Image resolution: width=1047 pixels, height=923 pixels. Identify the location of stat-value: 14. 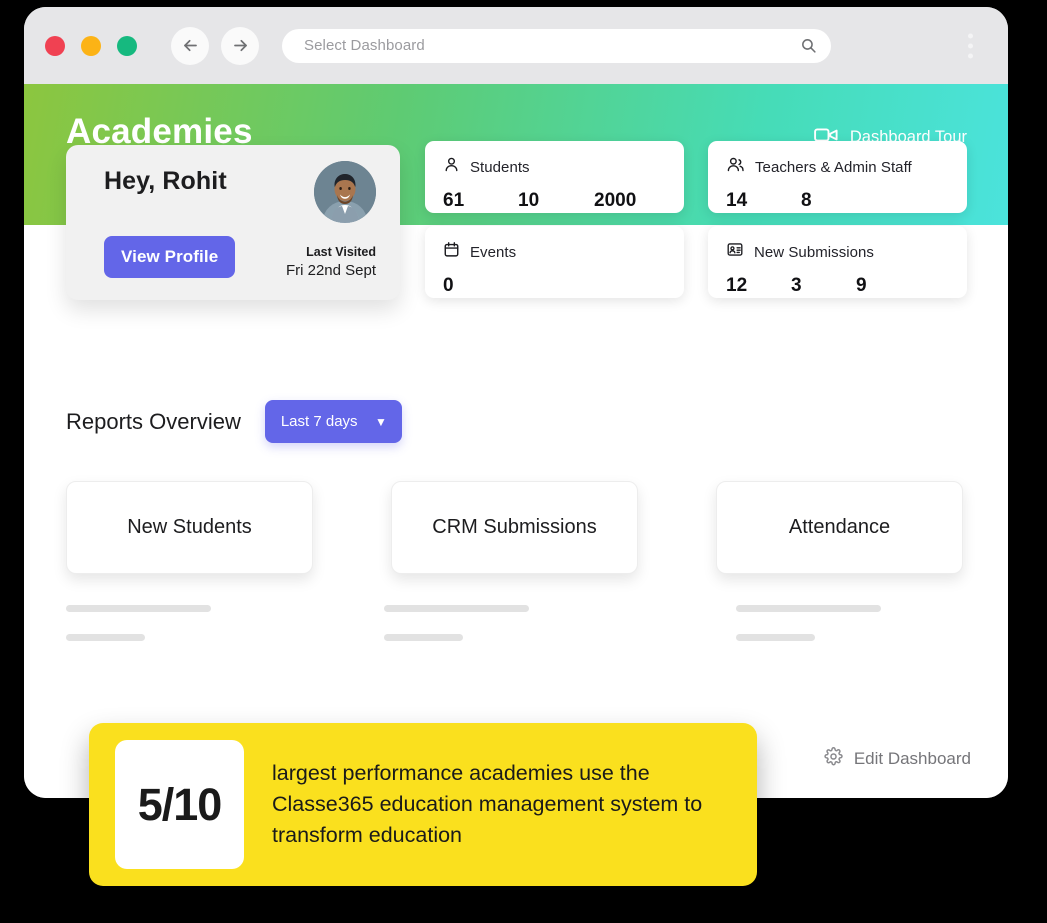
(737, 200).